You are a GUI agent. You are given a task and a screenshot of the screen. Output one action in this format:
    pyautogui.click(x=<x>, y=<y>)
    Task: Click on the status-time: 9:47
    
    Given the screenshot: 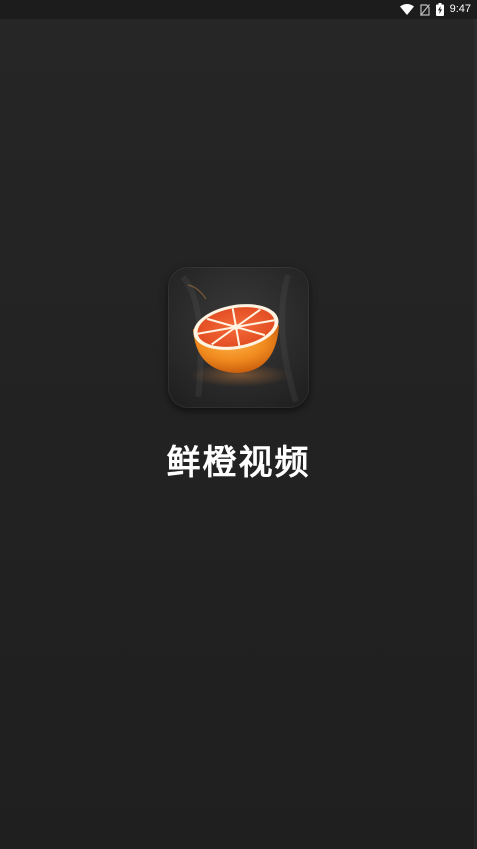 What is the action you would take?
    pyautogui.click(x=460, y=9)
    